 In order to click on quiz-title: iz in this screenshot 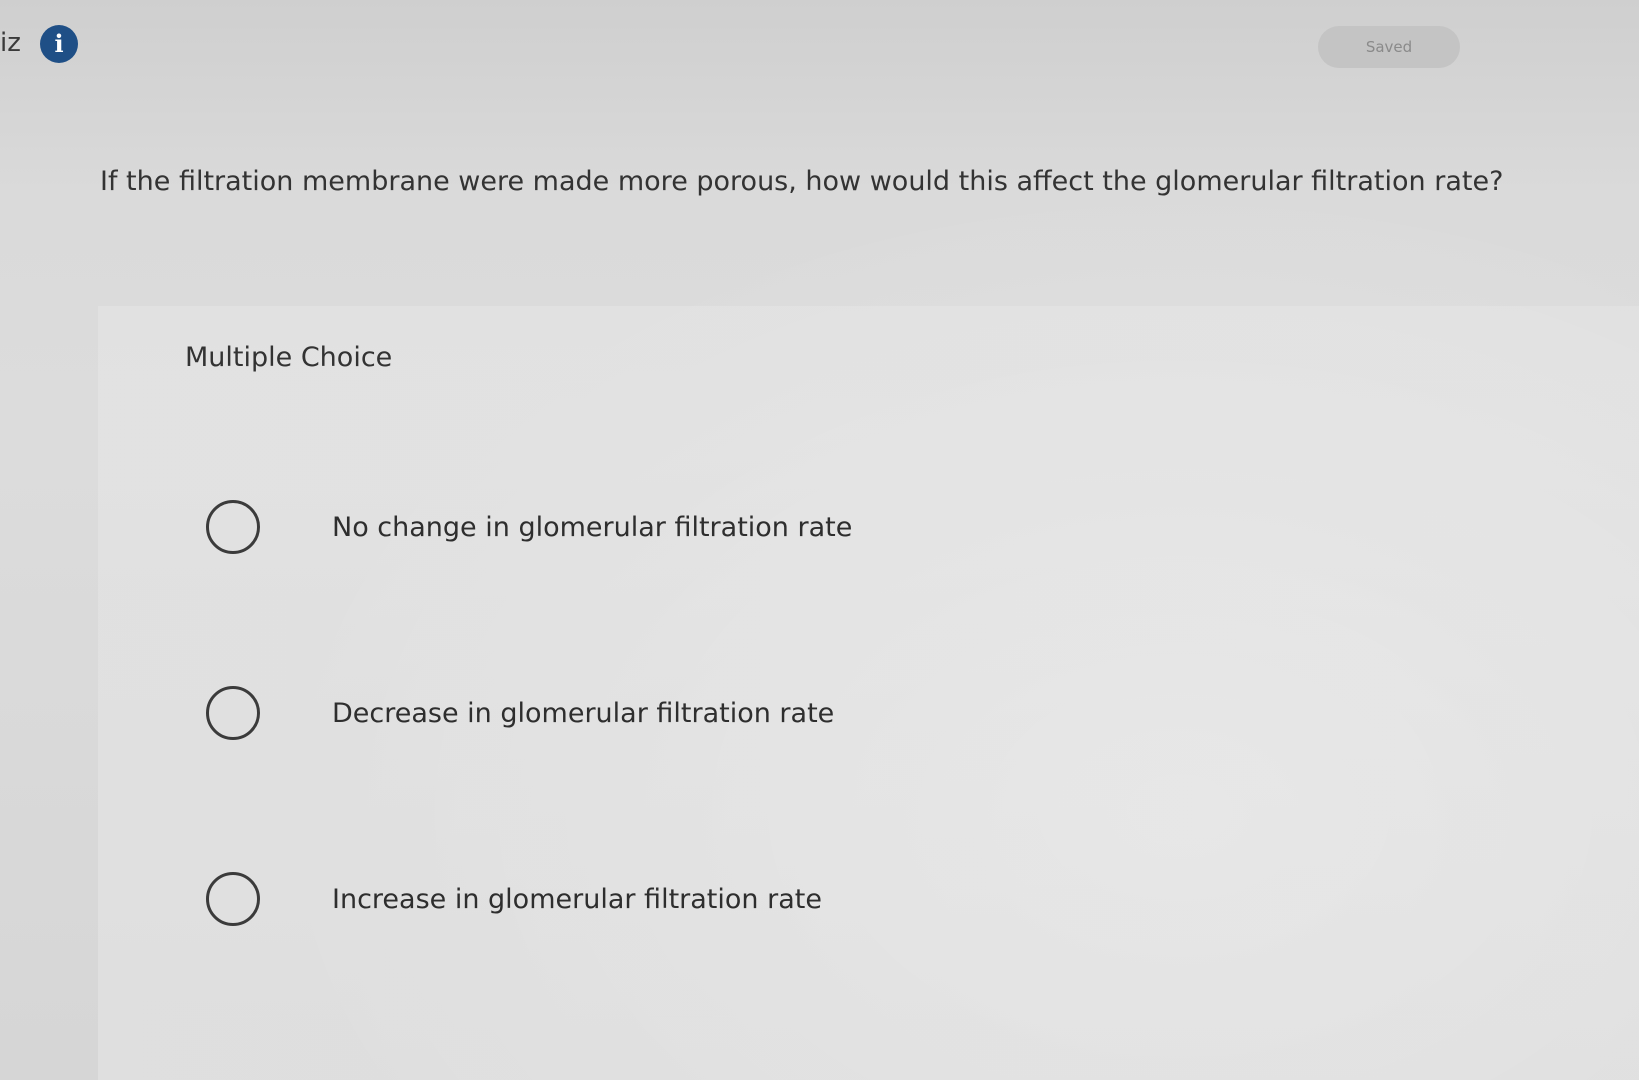, I will do `click(10, 43)`.